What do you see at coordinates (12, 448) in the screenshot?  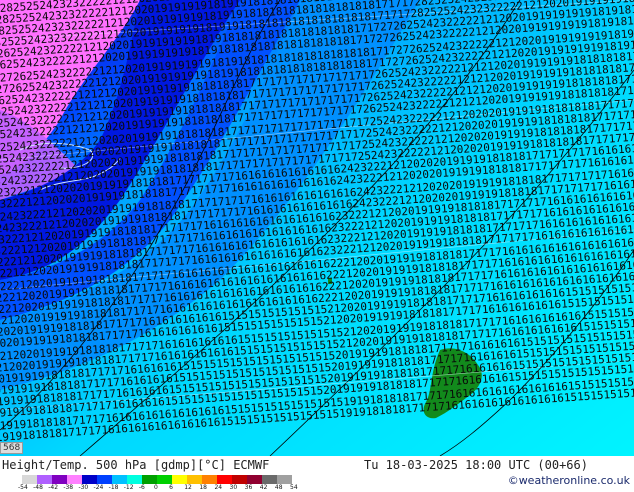 I see `corner-label: 568` at bounding box center [12, 448].